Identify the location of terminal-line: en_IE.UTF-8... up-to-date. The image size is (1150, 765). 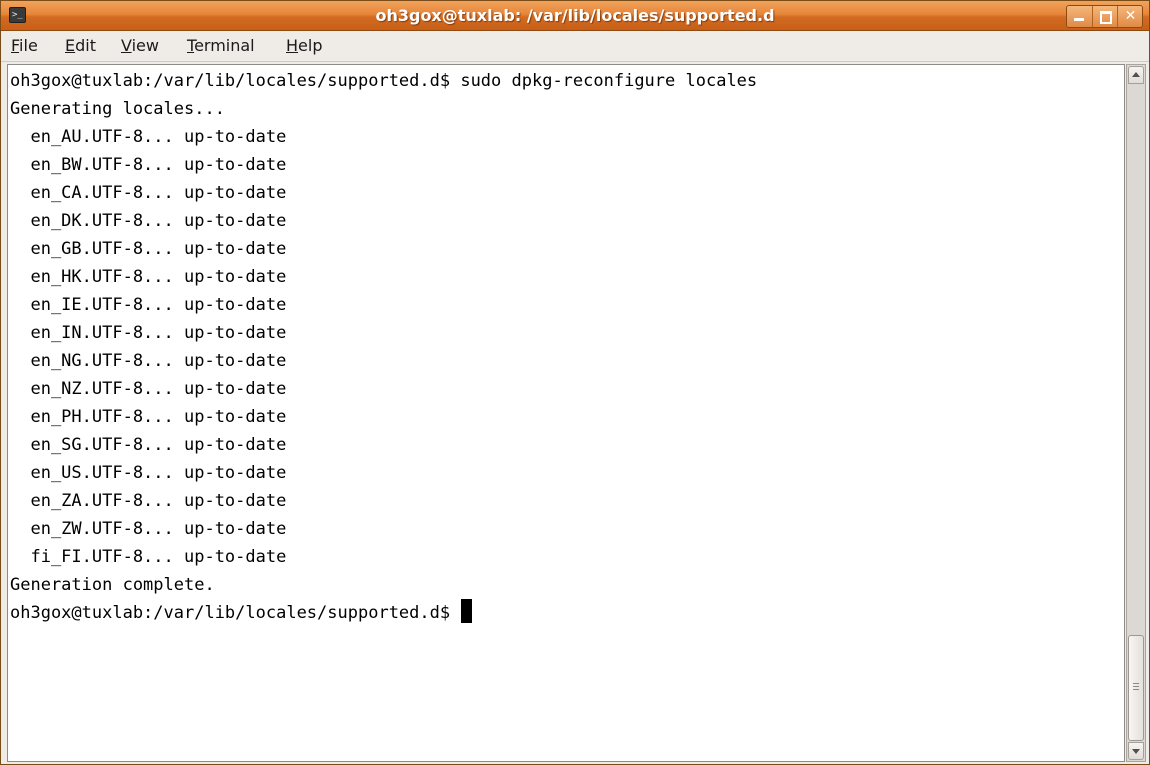
(158, 305).